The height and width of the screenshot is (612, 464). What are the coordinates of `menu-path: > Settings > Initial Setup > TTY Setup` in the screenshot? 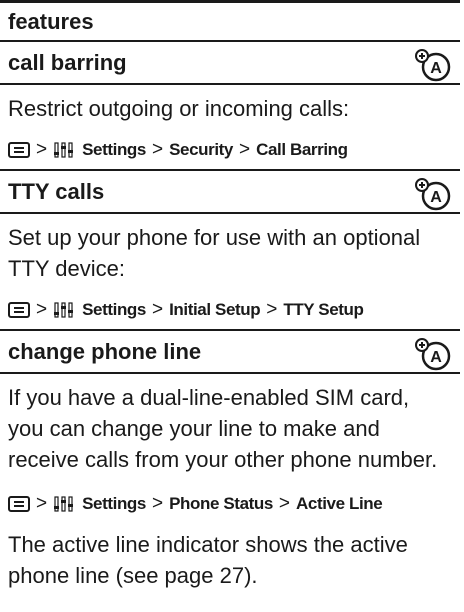 It's located at (230, 309).